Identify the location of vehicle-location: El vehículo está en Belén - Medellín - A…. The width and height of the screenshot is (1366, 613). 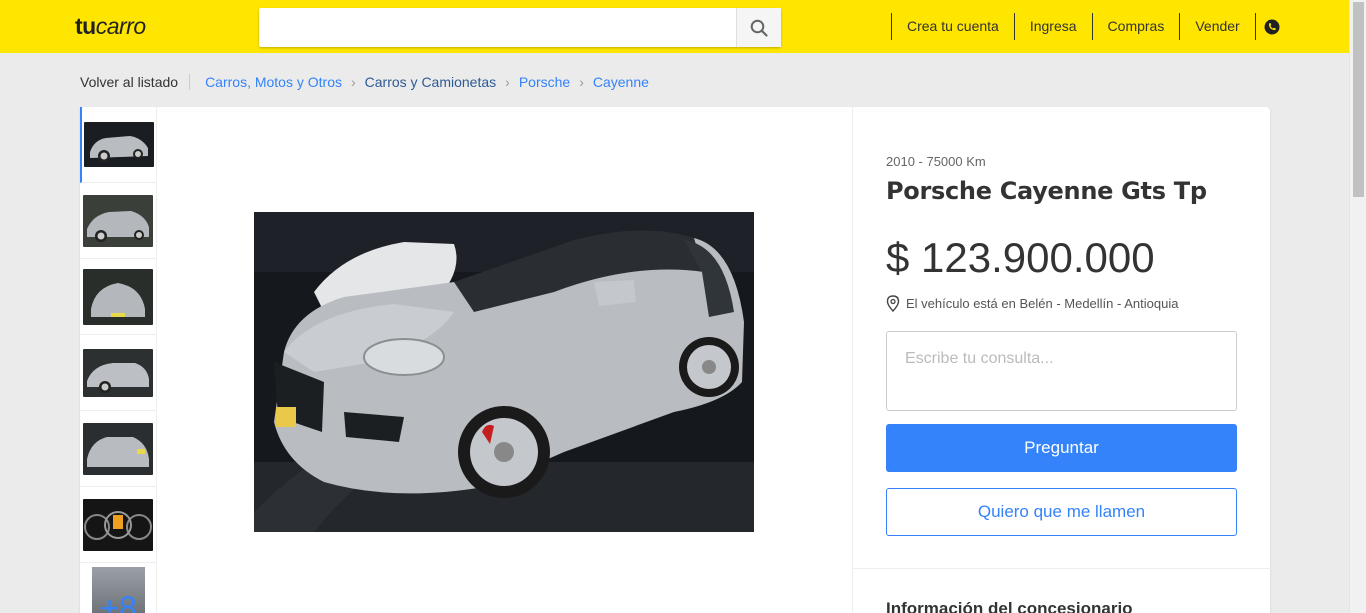
(1032, 303).